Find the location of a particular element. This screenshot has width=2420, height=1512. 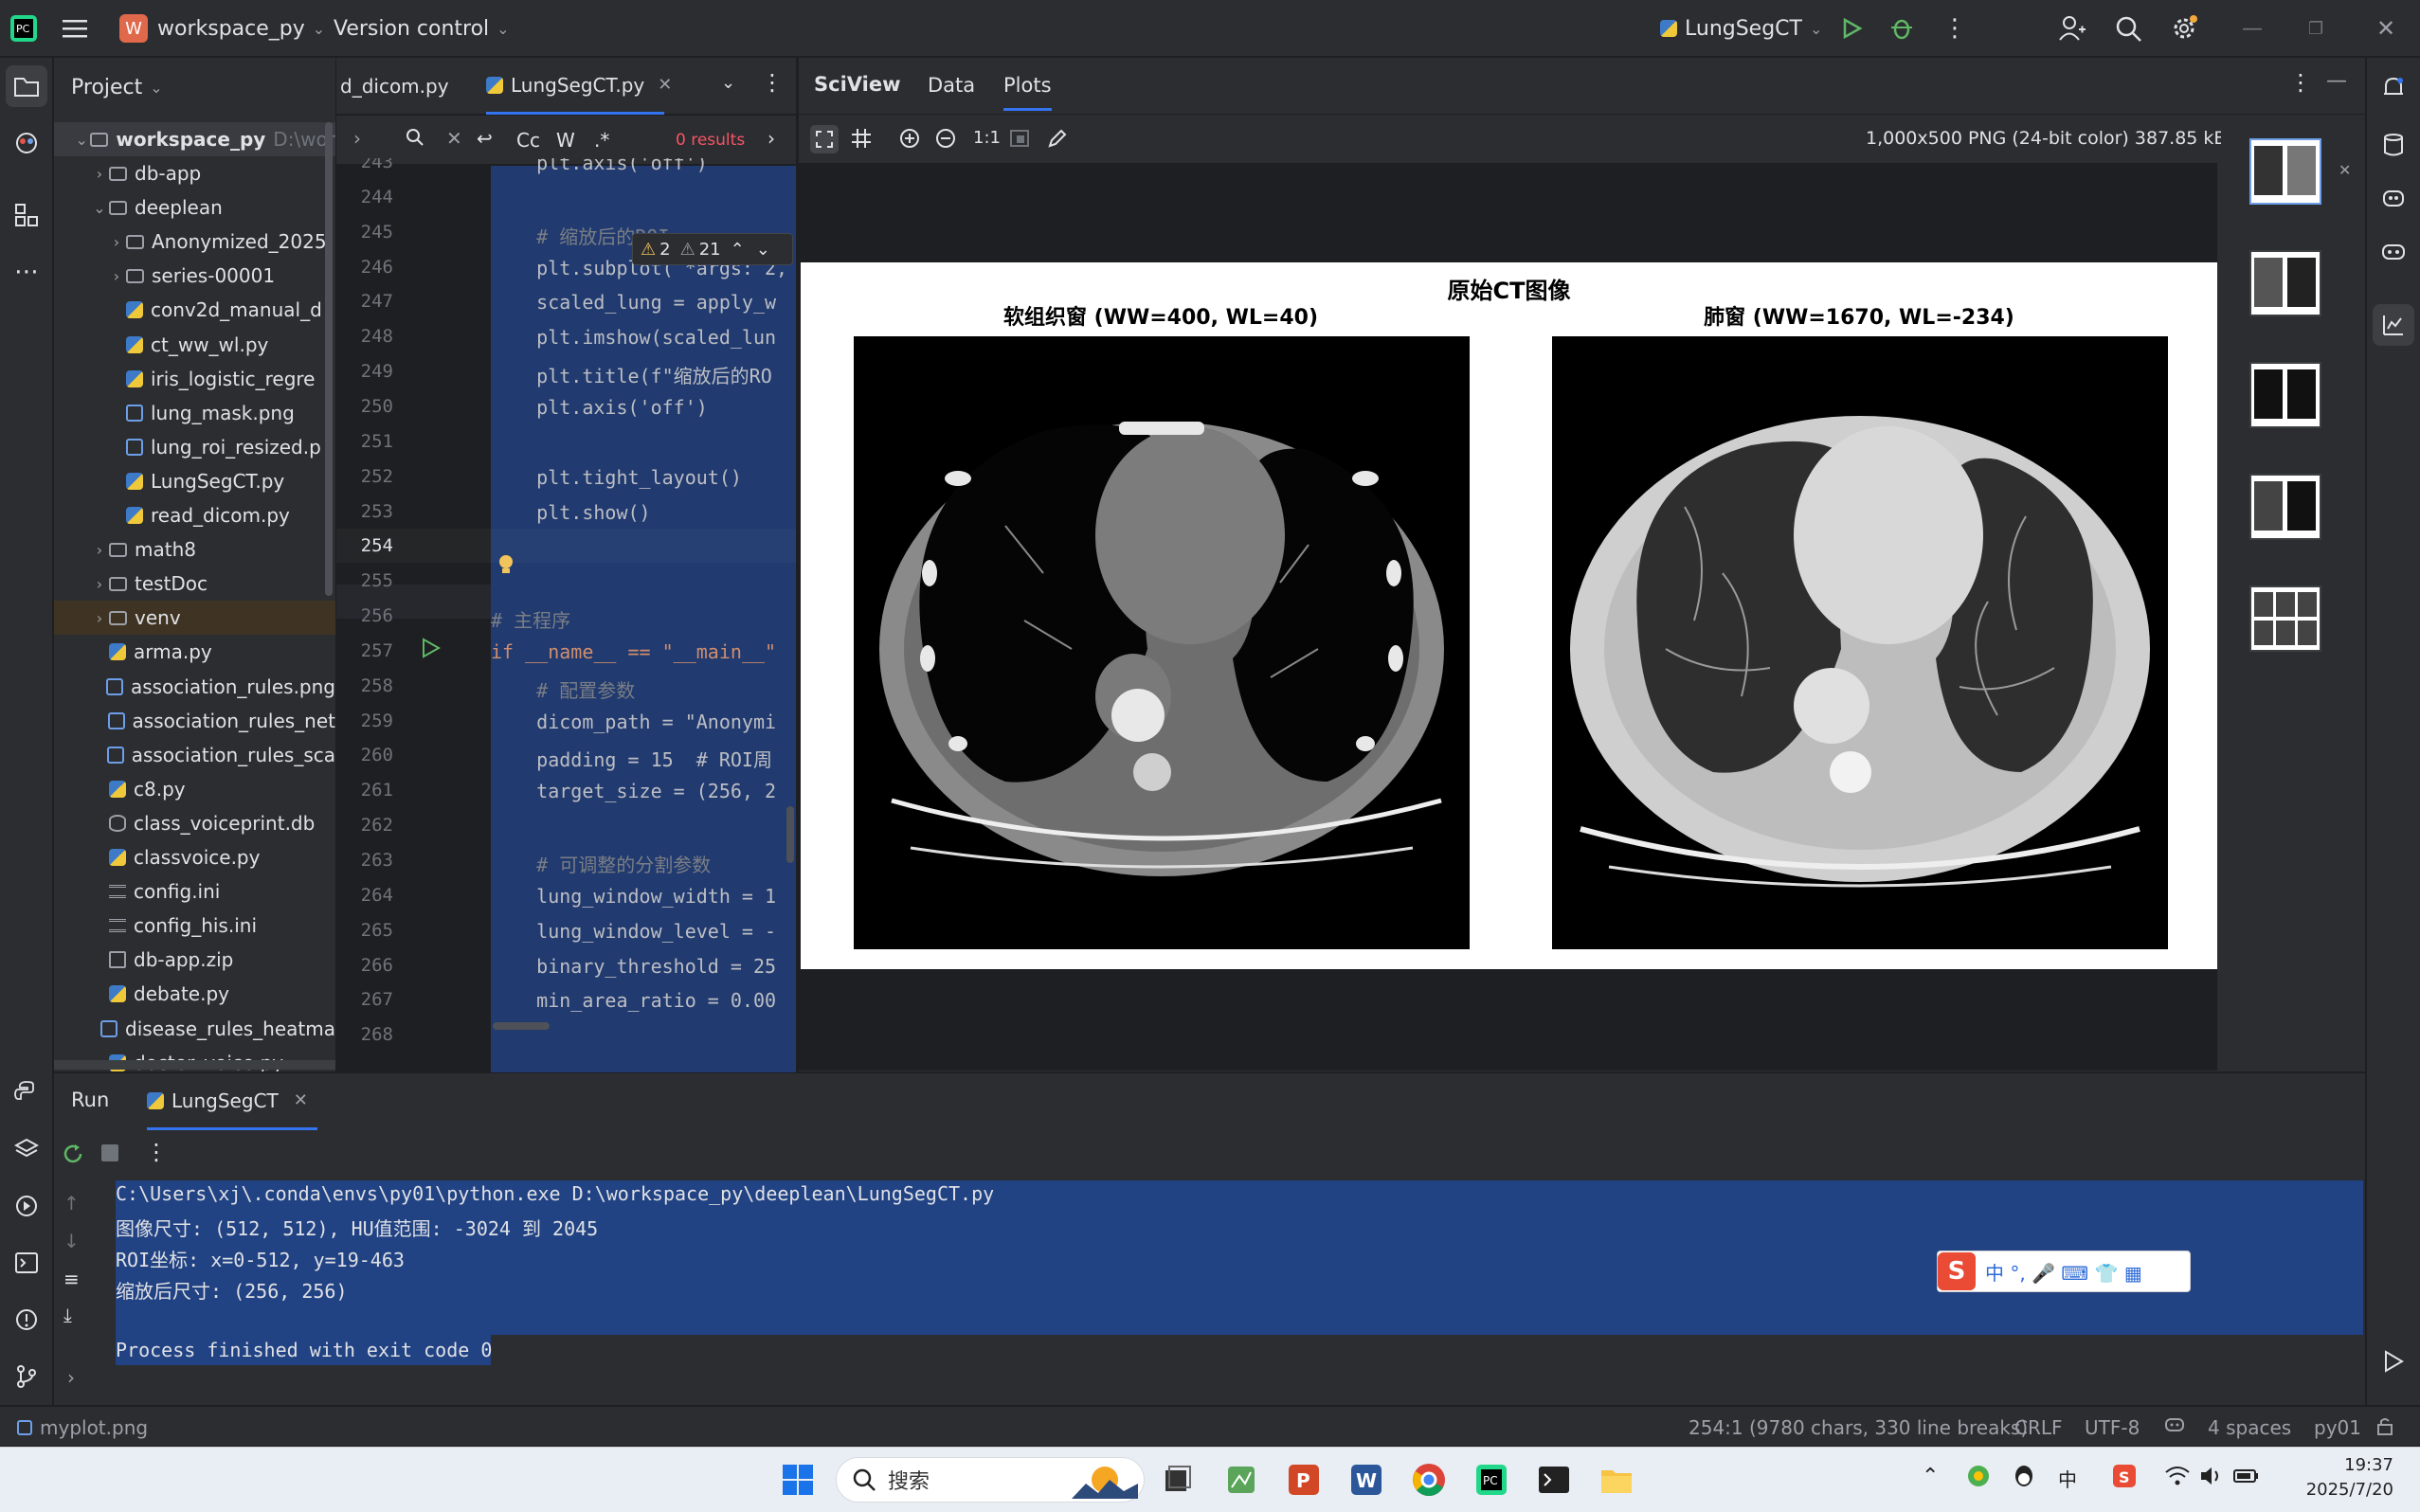

match-case-toggle: Cc is located at coordinates (528, 140).